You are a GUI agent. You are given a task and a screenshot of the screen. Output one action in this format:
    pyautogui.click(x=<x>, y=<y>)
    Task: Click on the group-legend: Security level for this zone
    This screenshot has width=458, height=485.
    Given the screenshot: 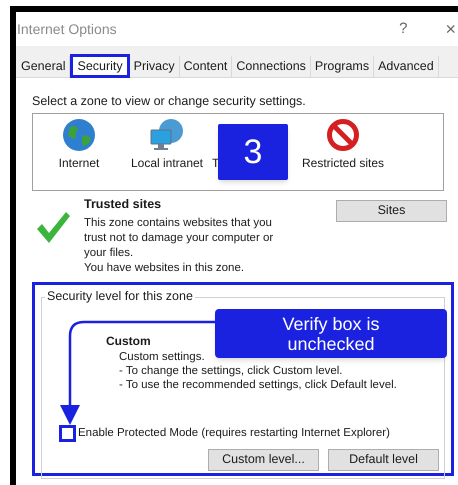 What is the action you would take?
    pyautogui.click(x=120, y=296)
    